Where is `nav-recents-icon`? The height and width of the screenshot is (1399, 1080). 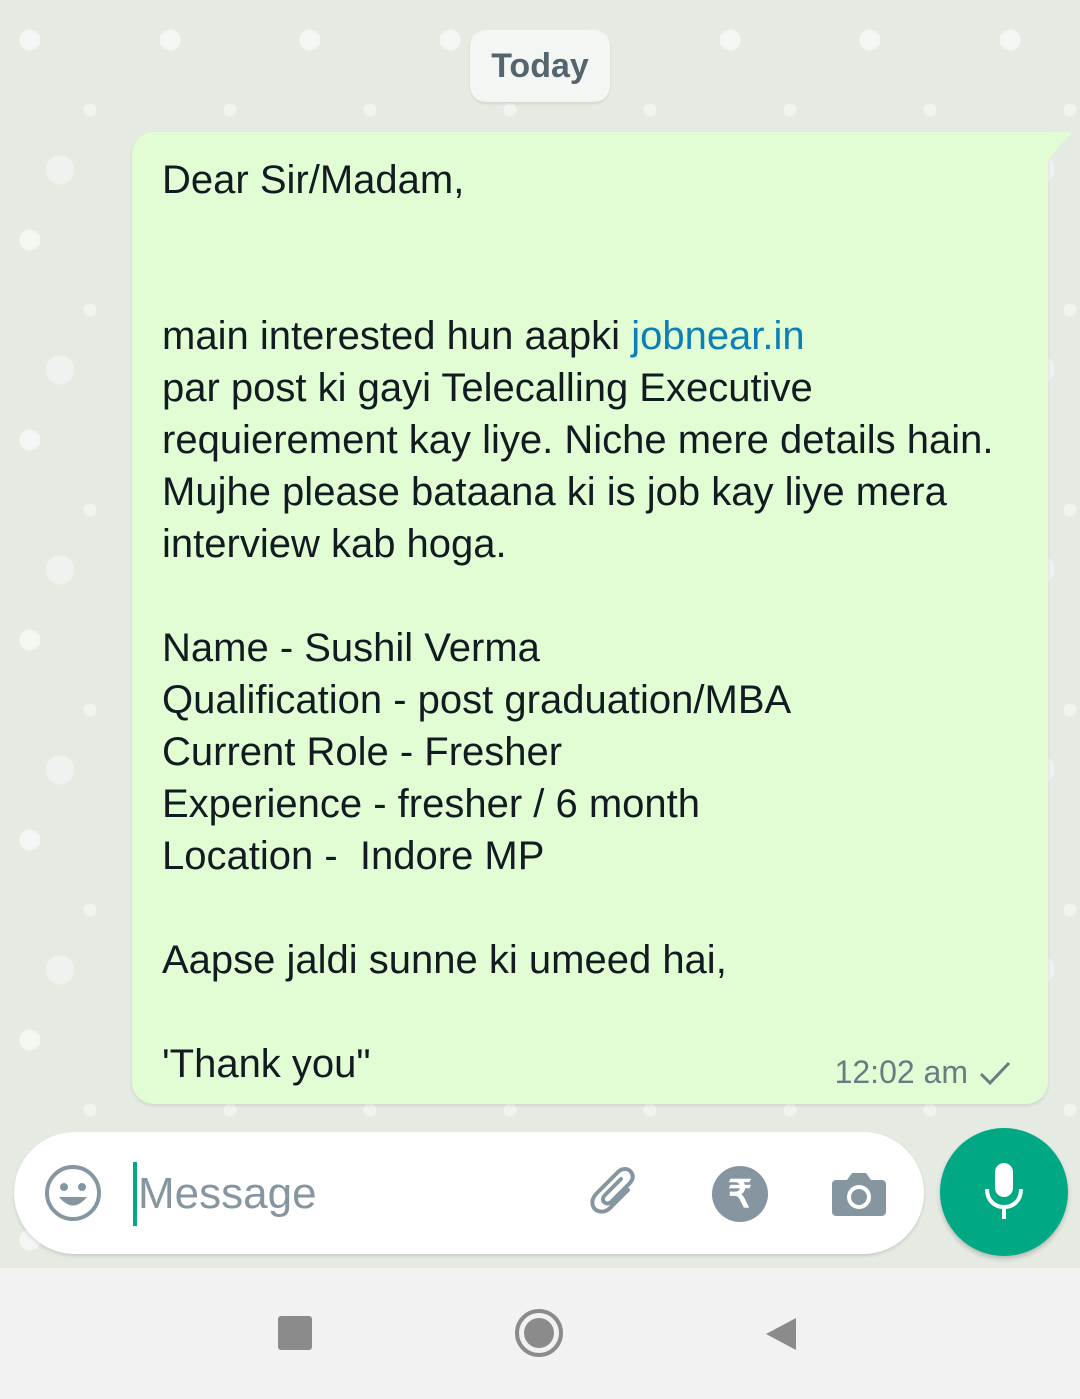
nav-recents-icon is located at coordinates (295, 1333).